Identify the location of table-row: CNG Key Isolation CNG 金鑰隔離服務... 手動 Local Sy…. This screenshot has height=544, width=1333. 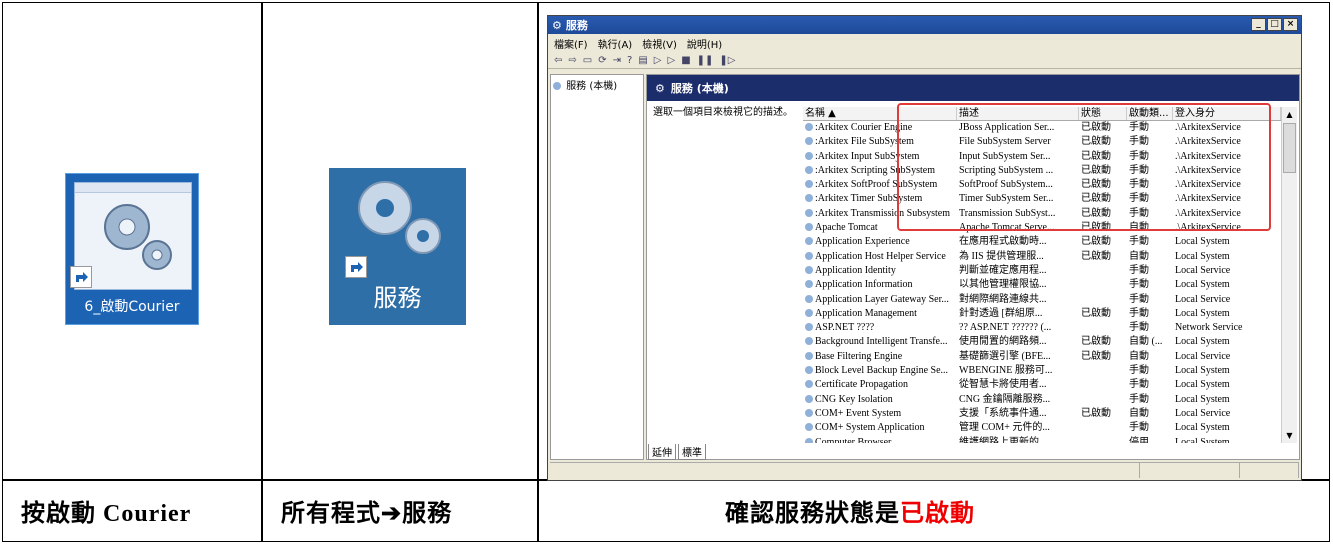
(1042, 400).